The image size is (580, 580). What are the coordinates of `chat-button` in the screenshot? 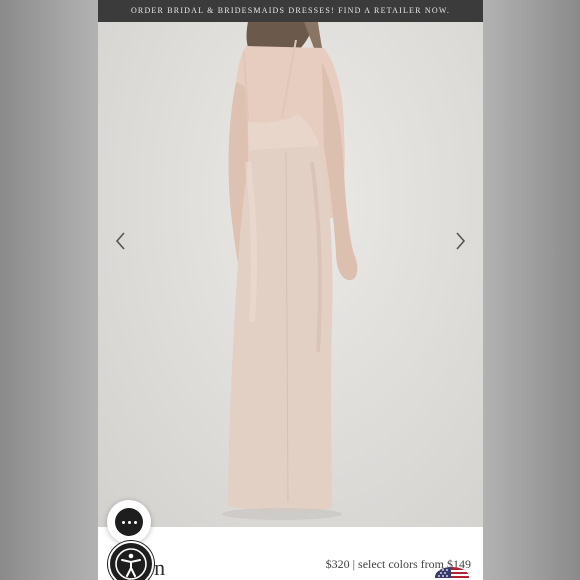 It's located at (129, 522).